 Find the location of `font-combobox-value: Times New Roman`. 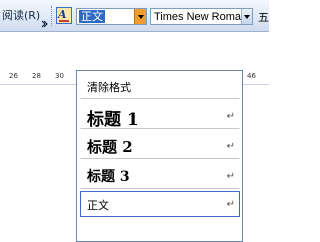

font-combobox-value: Times New Roman is located at coordinates (201, 17).